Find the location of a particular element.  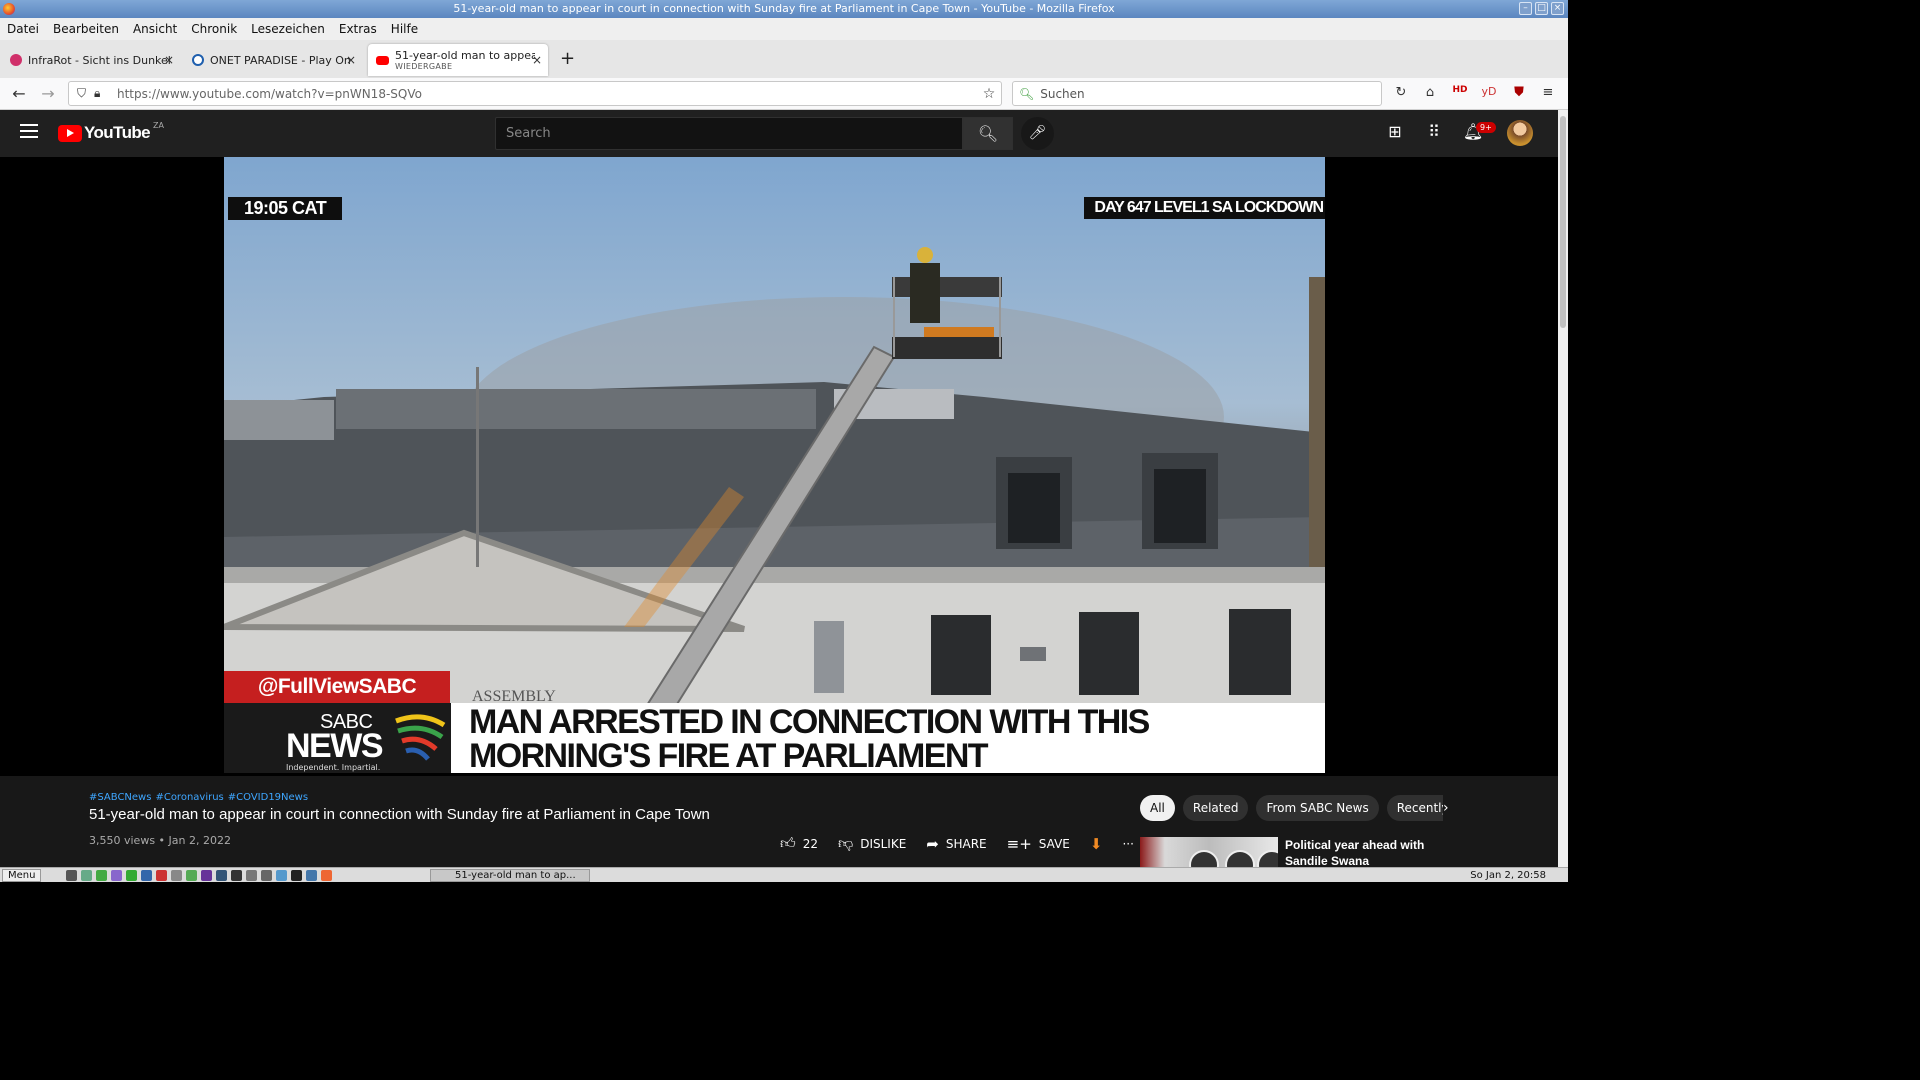

more-actions-button: ··· is located at coordinates (1127, 844).